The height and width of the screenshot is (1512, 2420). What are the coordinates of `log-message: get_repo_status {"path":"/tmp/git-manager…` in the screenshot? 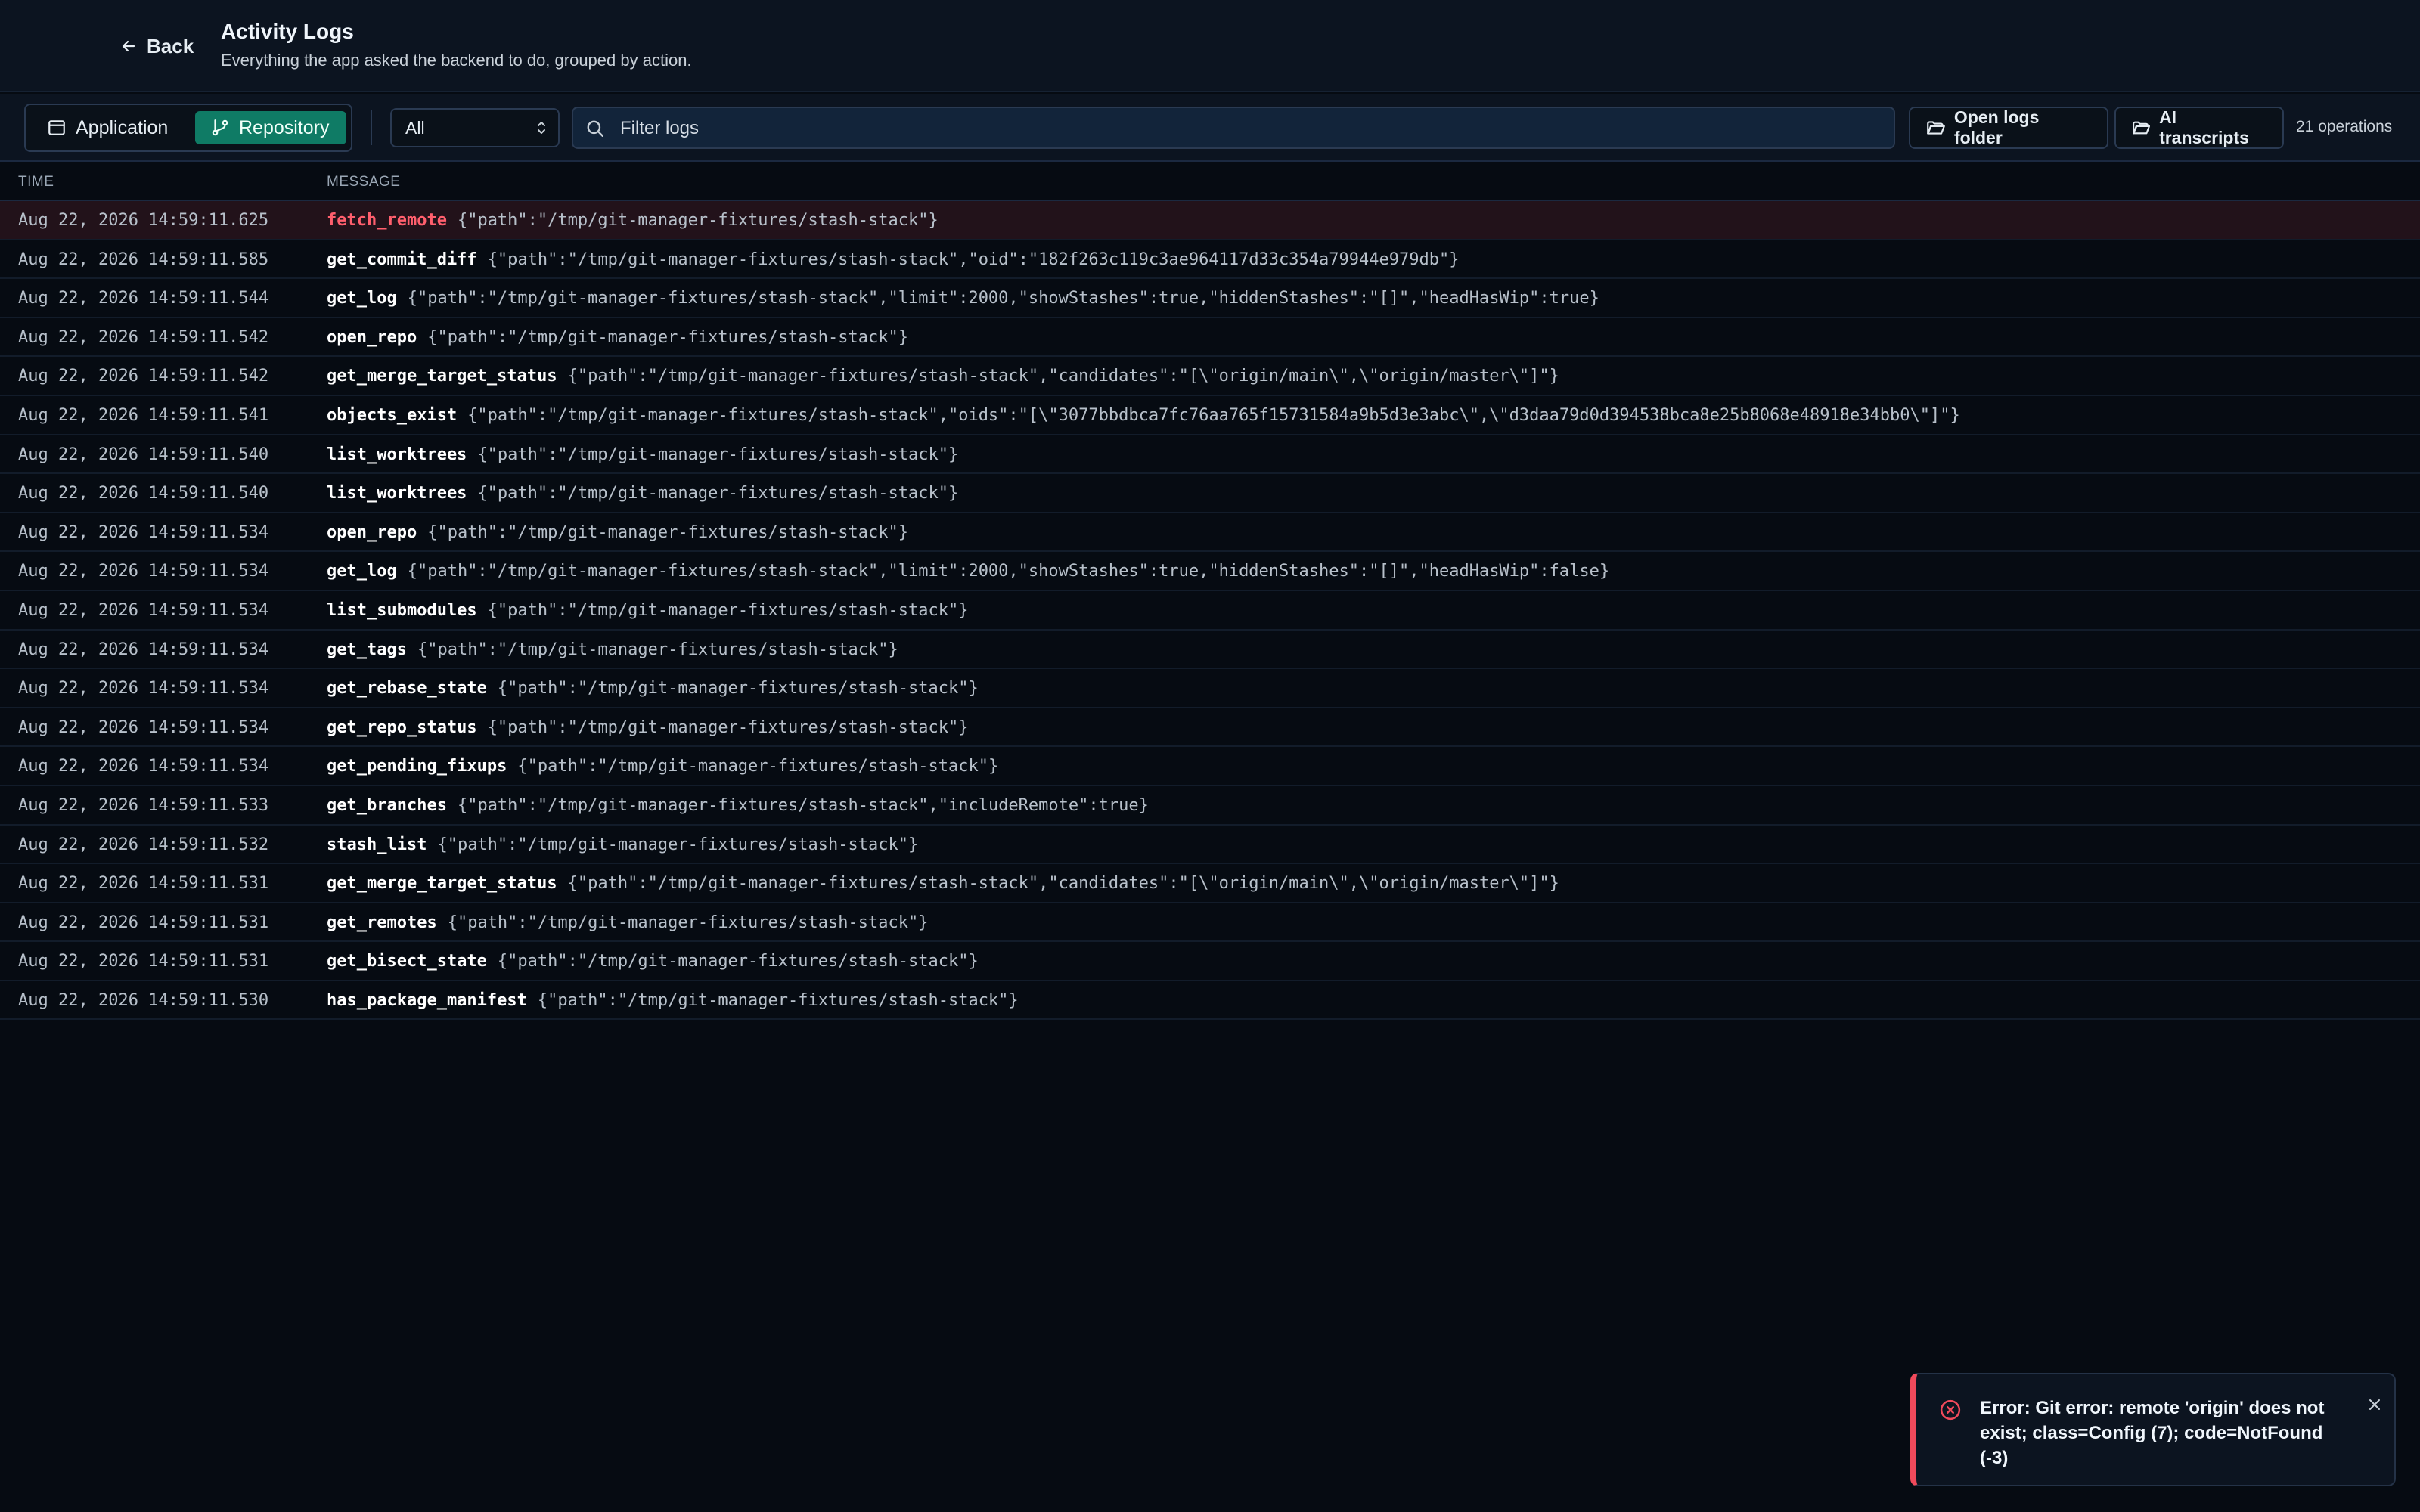 It's located at (647, 727).